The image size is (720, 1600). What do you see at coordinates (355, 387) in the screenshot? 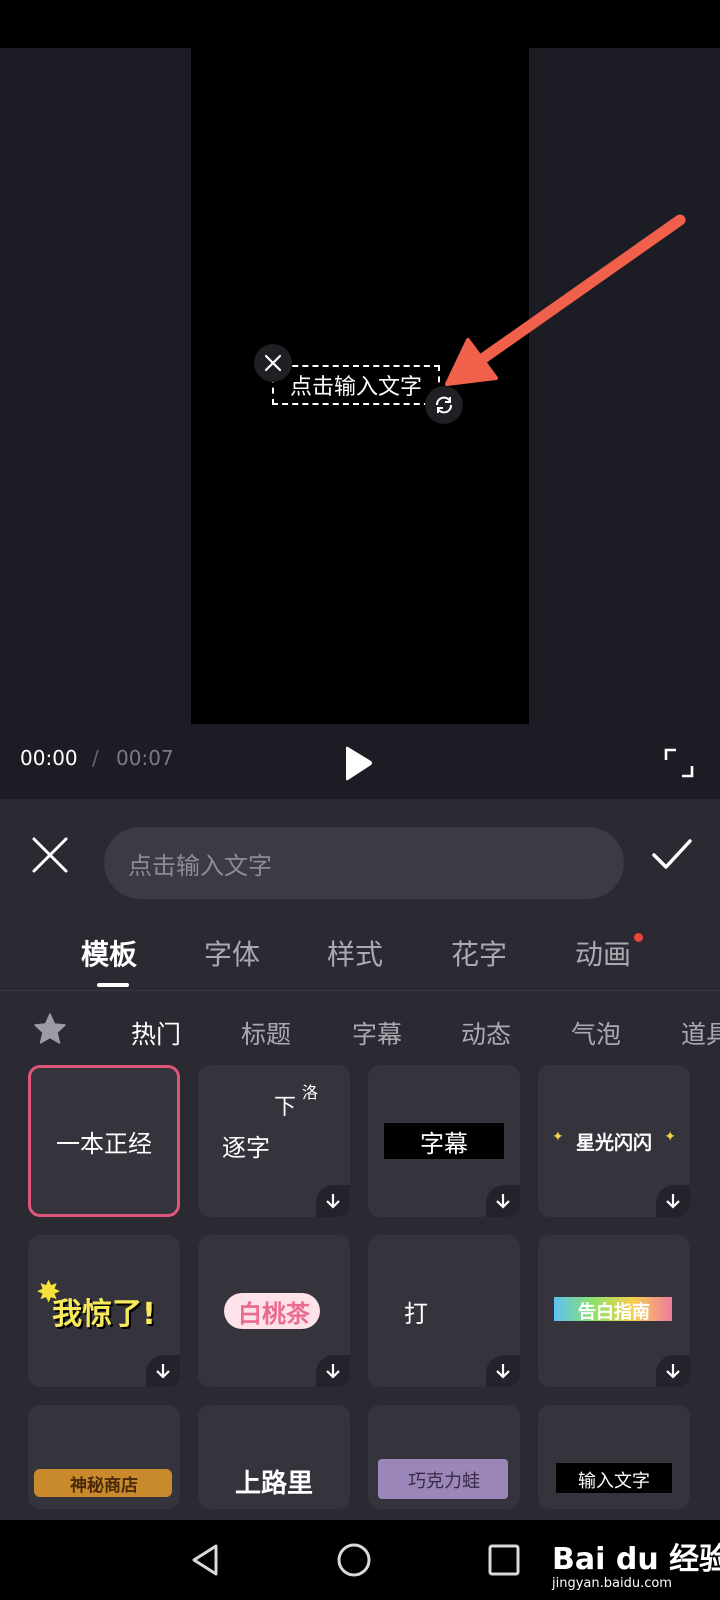
I see `text-overlay-label: 点击输入文字` at bounding box center [355, 387].